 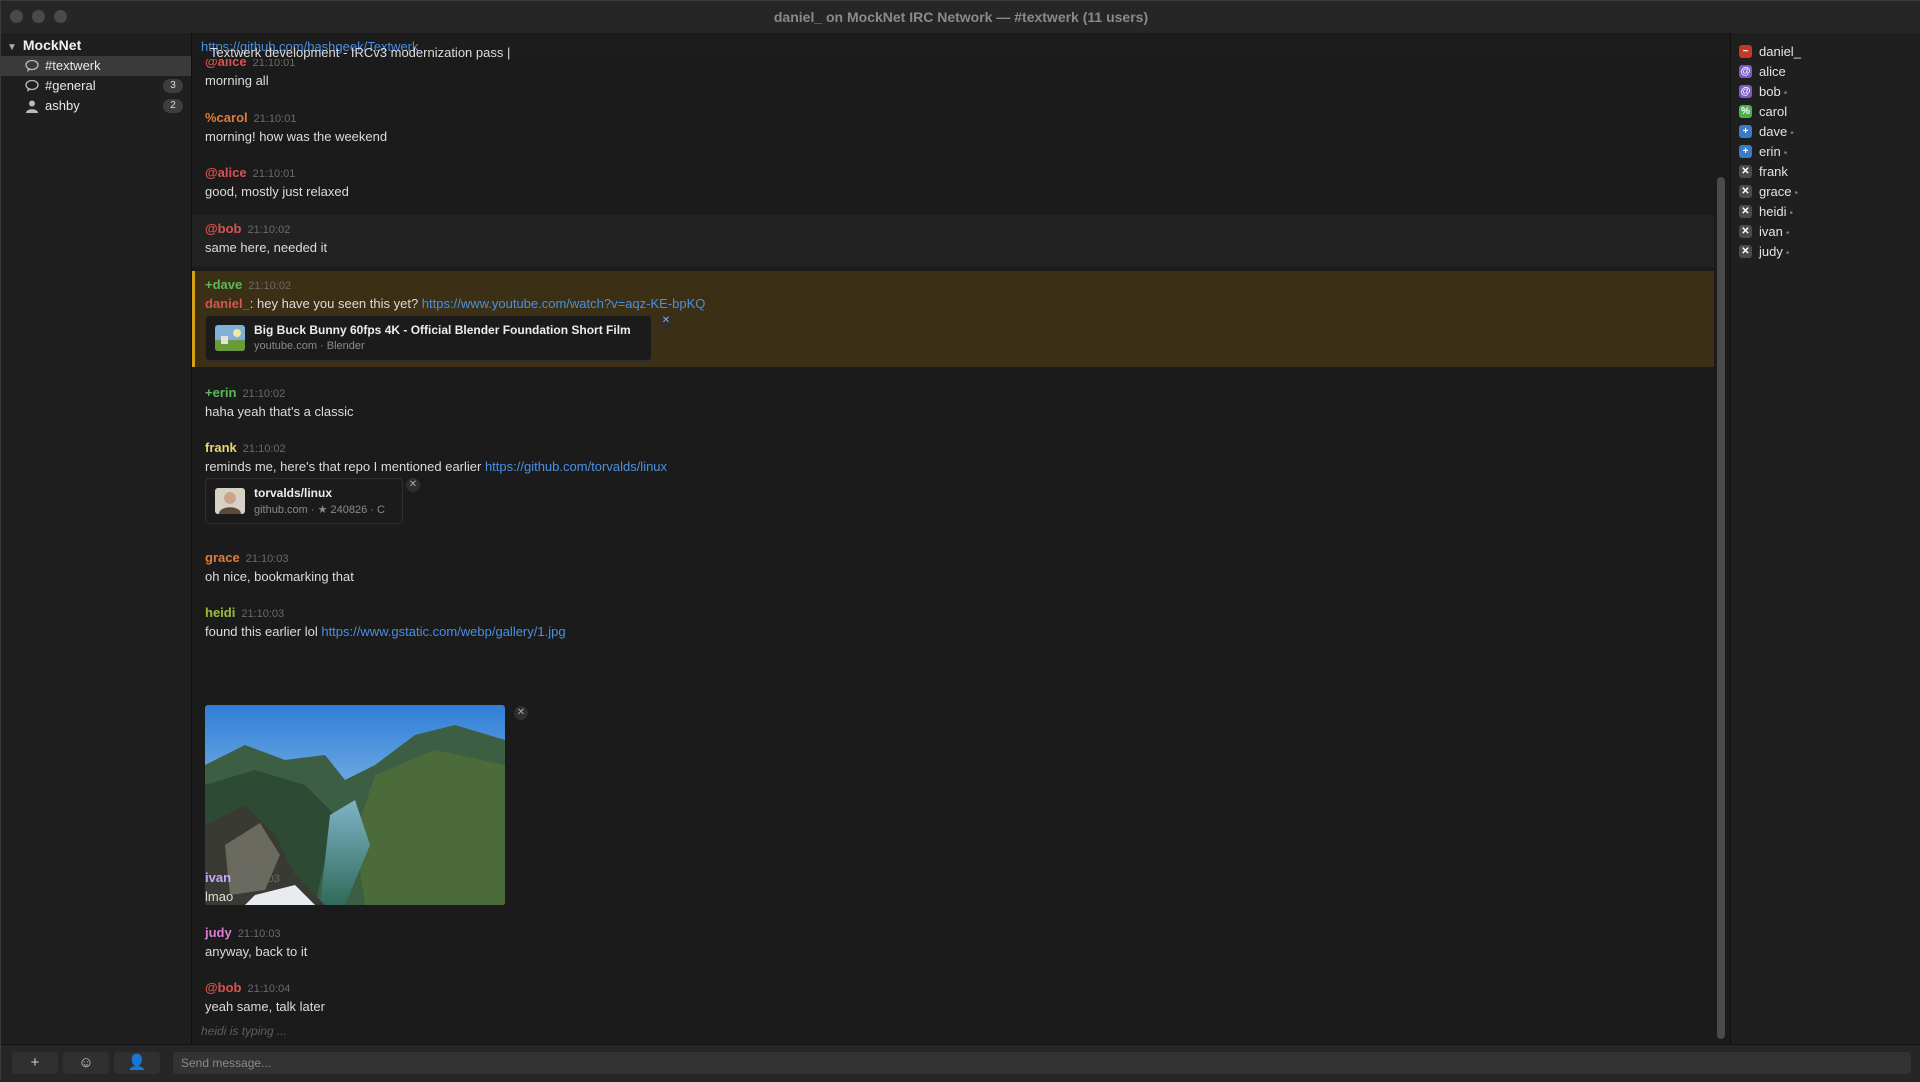 I want to click on bottom-bar: + ☺ 👤, so click(x=960, y=1063).